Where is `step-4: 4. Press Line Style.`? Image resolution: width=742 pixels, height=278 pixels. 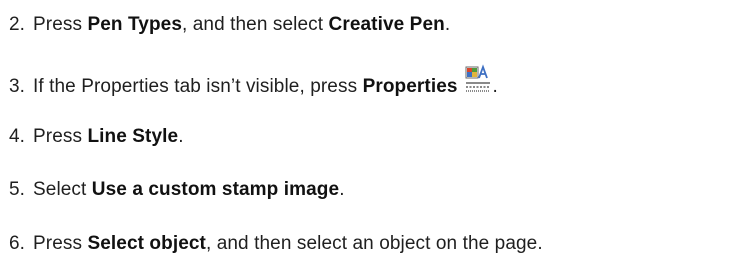 step-4: 4. Press Line Style. is located at coordinates (96, 137).